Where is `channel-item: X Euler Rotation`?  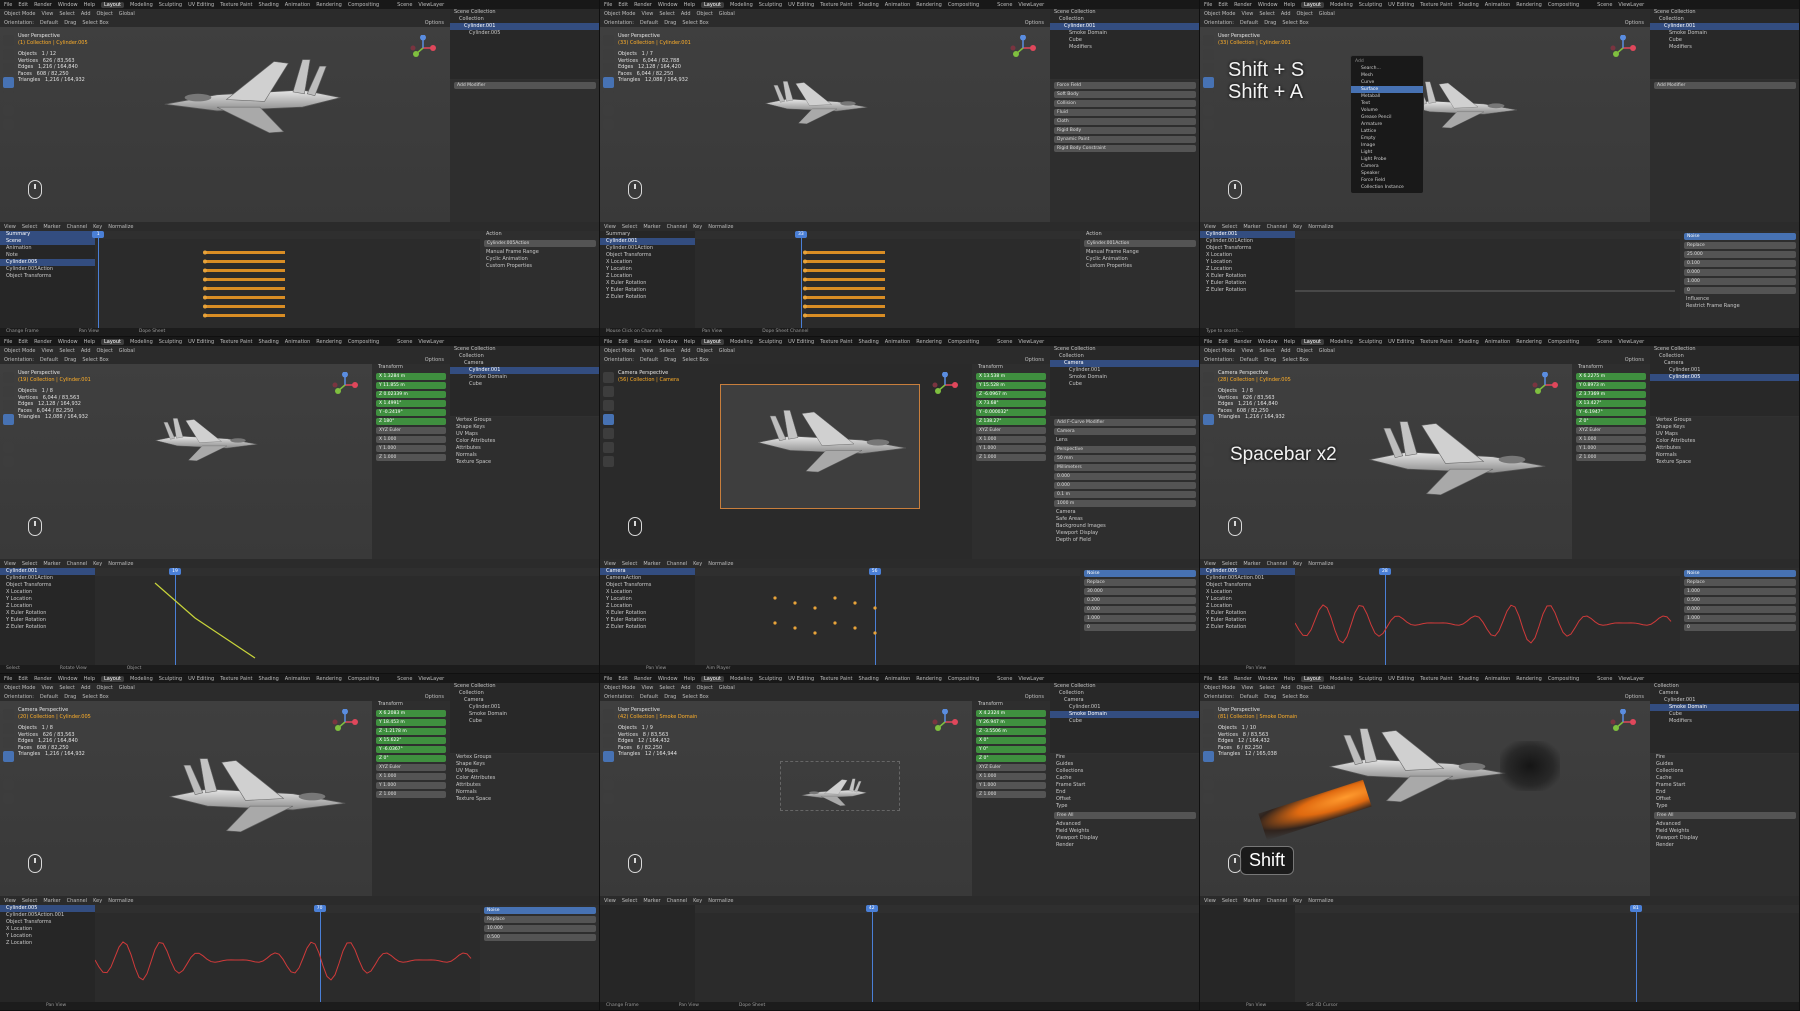 channel-item: X Euler Rotation is located at coordinates (647, 613).